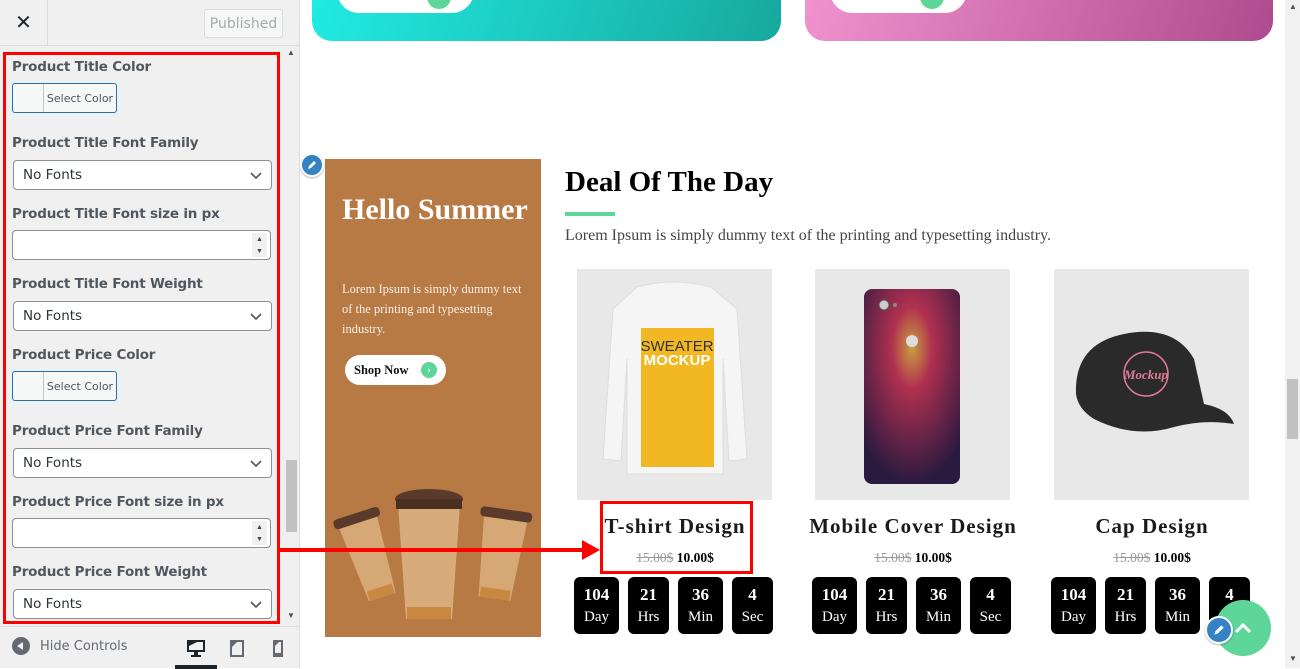 The height and width of the screenshot is (669, 1300). Describe the element at coordinates (142, 175) in the screenshot. I see `product-title-font-family-select: No Fonts` at that location.